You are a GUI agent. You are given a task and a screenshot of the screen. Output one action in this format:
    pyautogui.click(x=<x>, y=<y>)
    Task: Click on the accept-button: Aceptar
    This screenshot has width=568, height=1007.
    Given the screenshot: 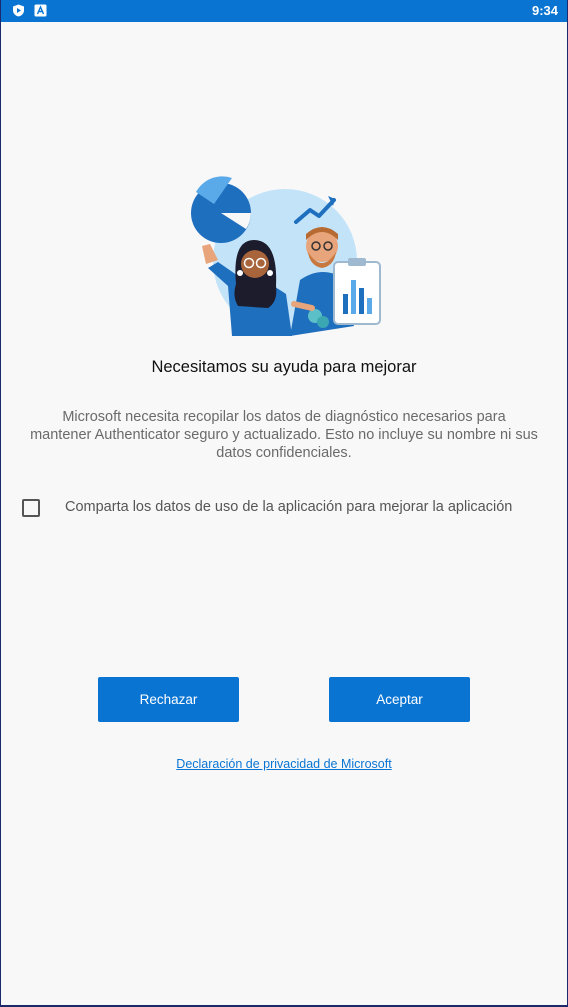 What is the action you would take?
    pyautogui.click(x=399, y=699)
    